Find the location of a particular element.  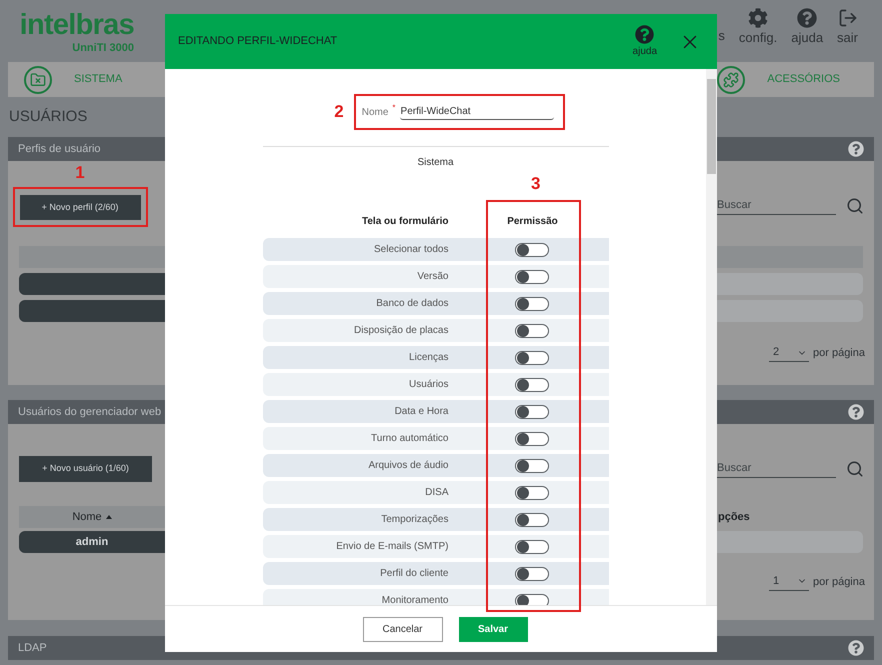

permission-label: Banco de dados is located at coordinates (412, 304).